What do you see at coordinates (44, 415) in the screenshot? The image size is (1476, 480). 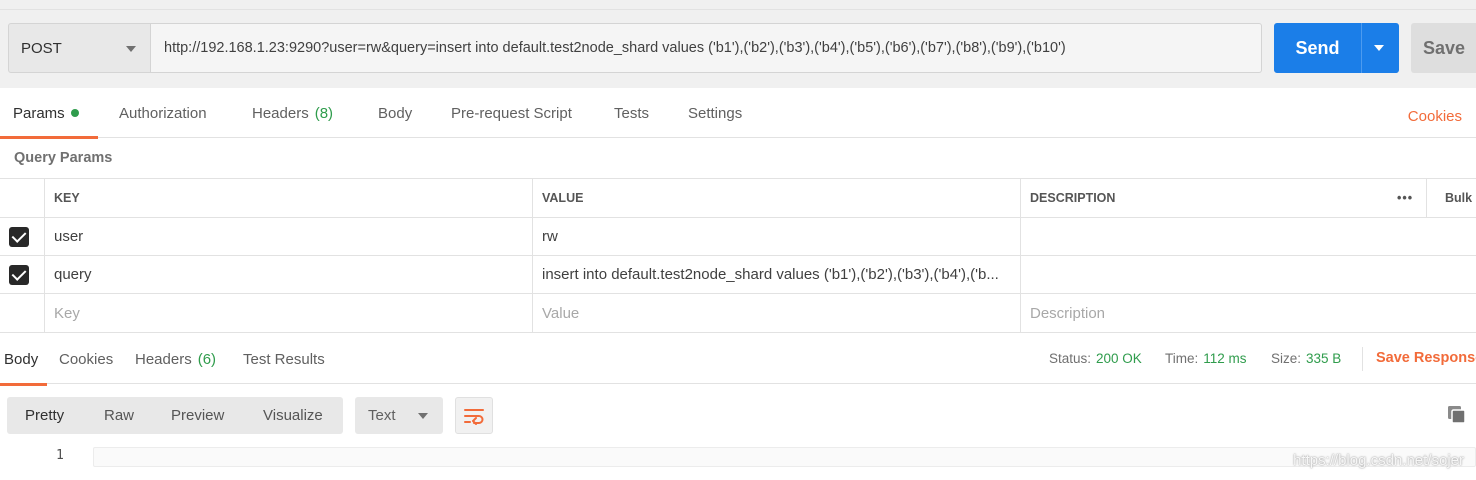 I see `mode-pretty: Pretty` at bounding box center [44, 415].